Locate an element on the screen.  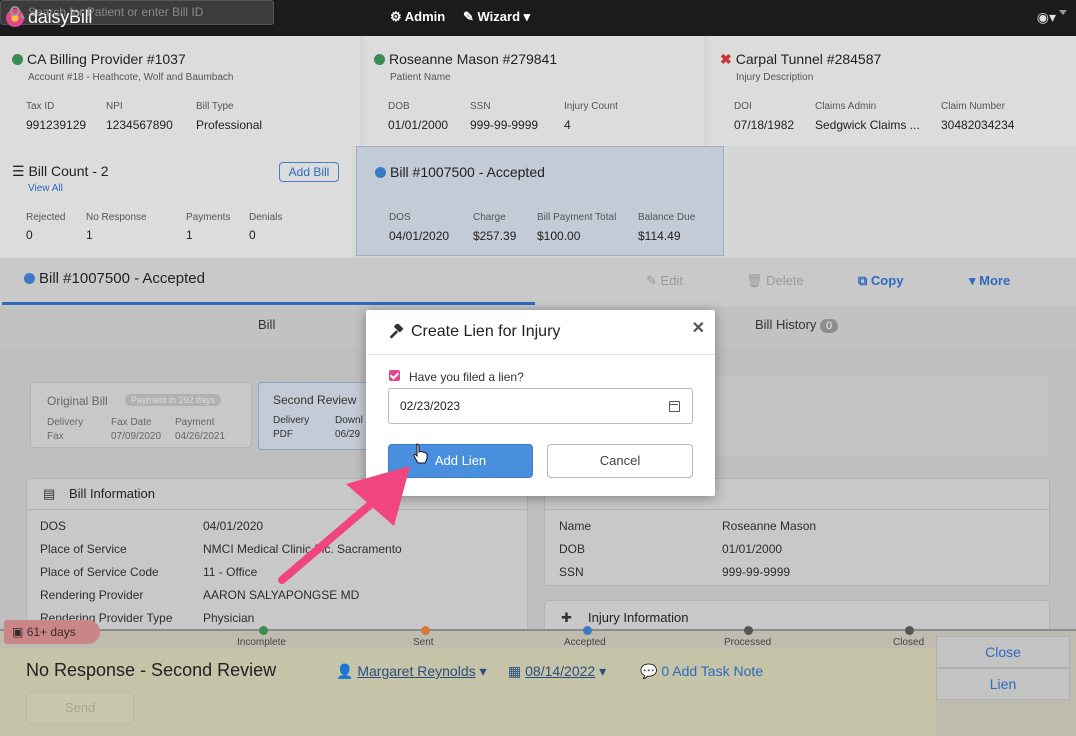
injury-title: ✖ Carpal Tunnel #284587 is located at coordinates (800, 59).